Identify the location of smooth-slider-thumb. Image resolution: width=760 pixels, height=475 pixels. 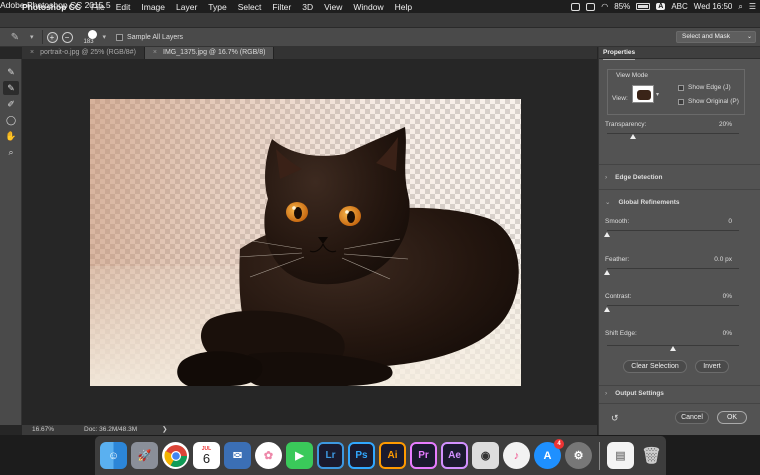
(607, 234).